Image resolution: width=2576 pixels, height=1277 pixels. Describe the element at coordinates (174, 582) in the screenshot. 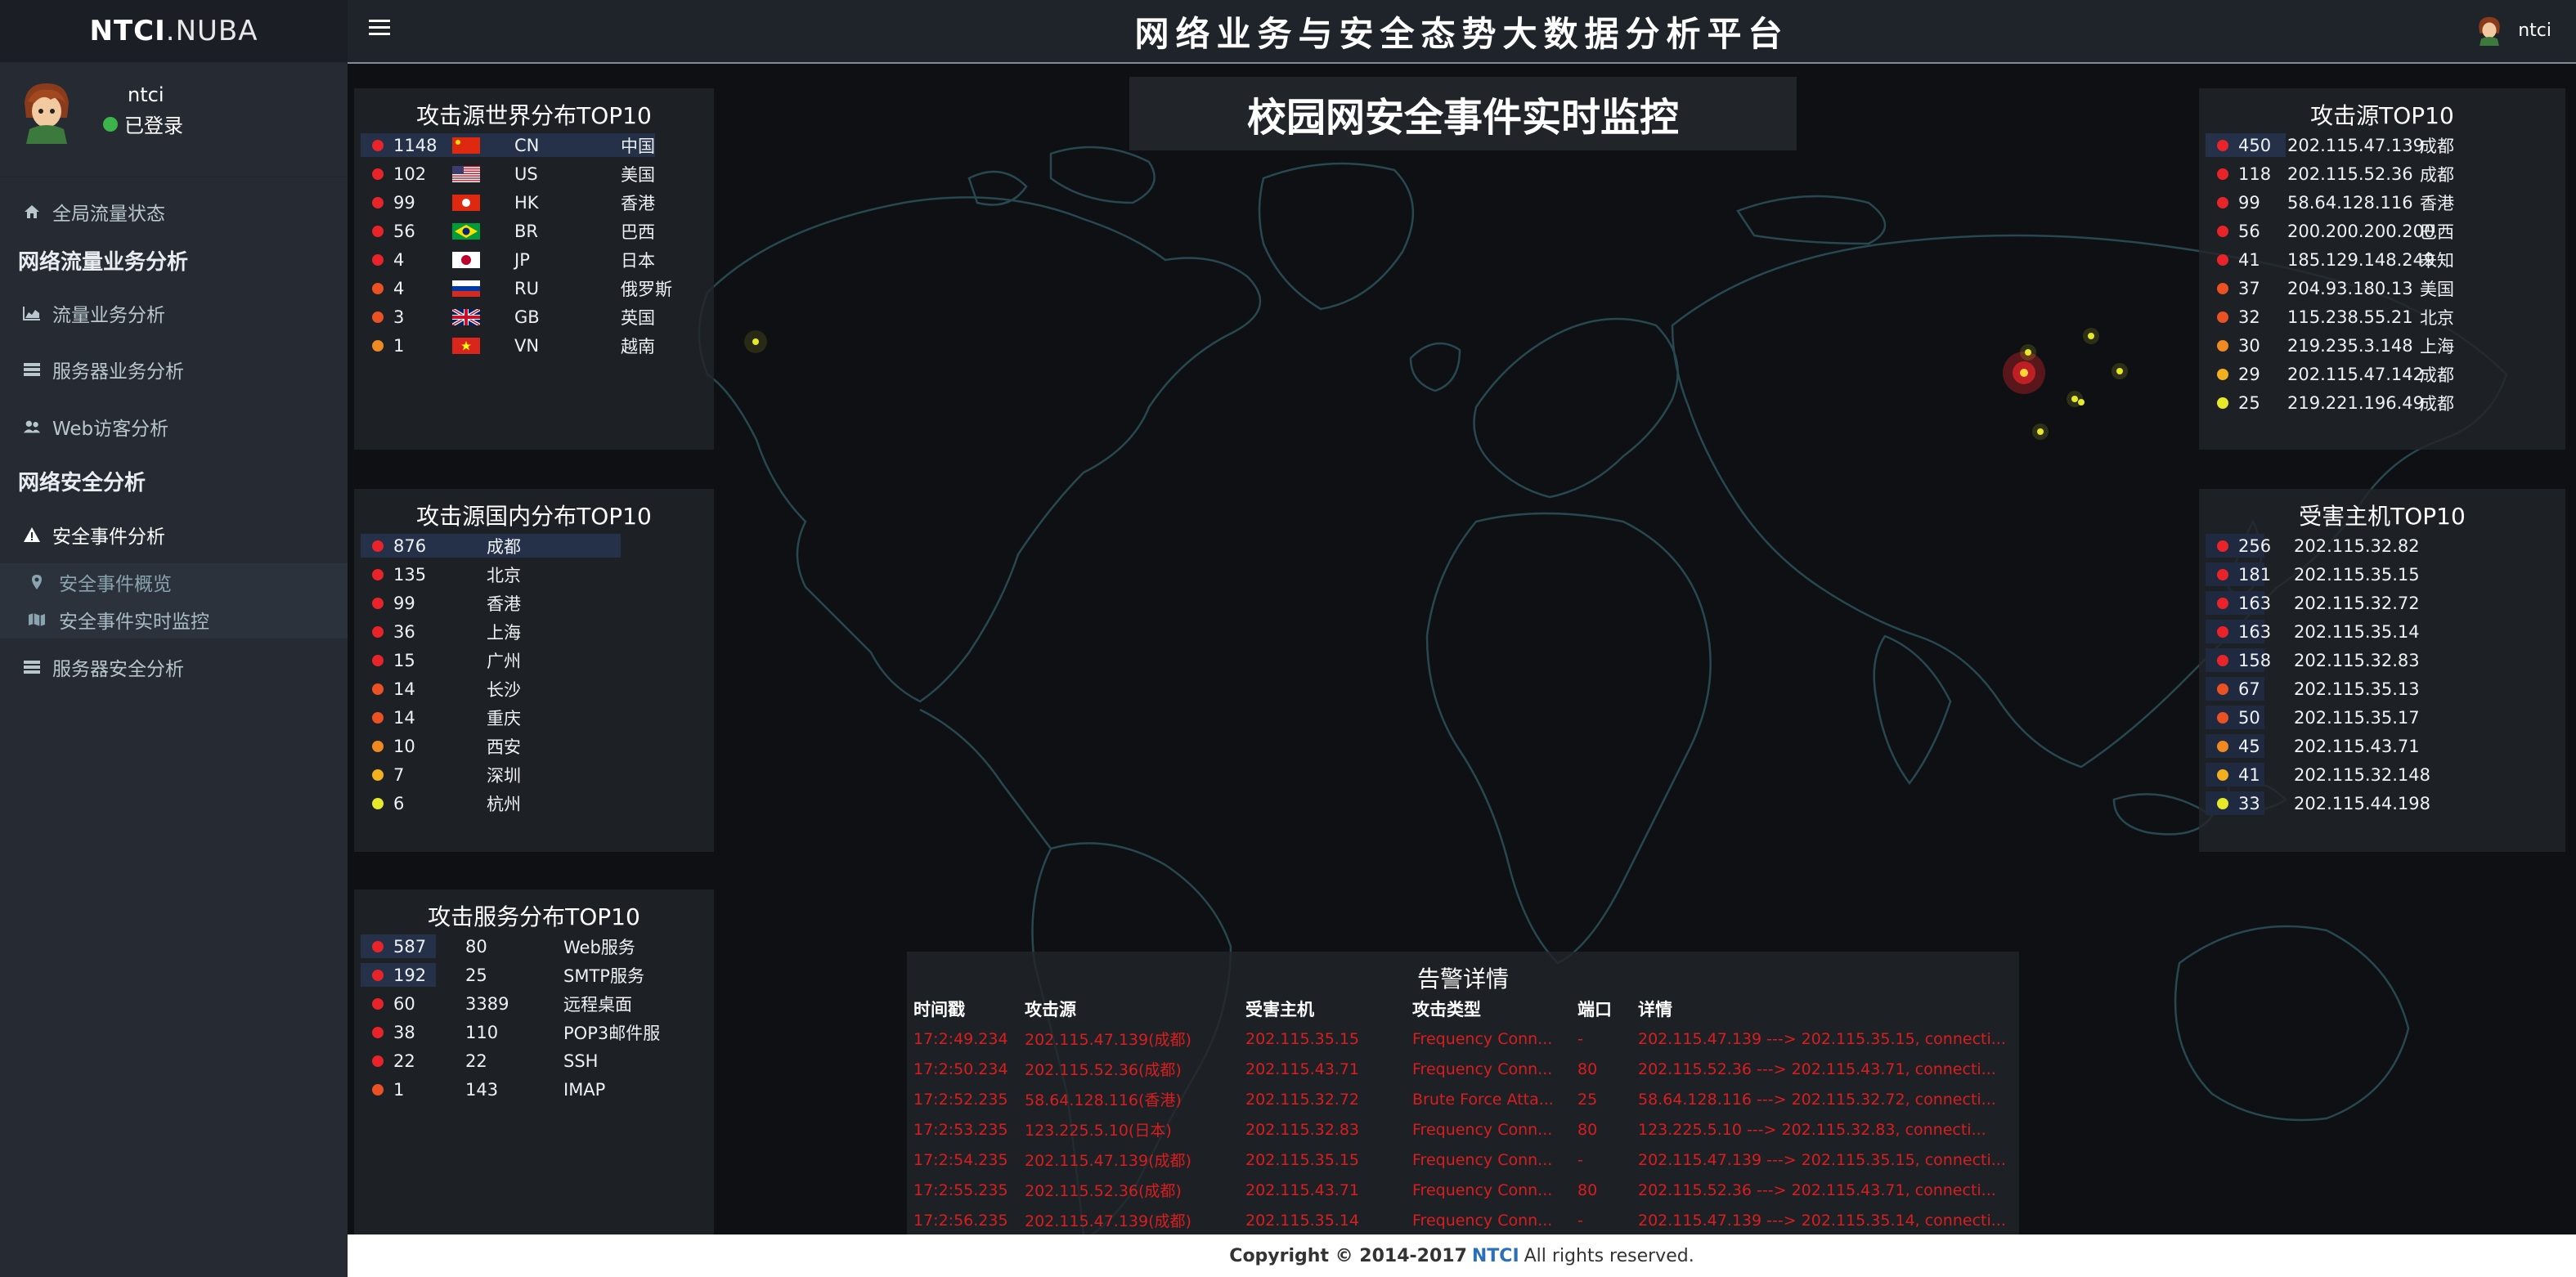

I see `sidebar-subitem-overview: 安全事件概览` at that location.